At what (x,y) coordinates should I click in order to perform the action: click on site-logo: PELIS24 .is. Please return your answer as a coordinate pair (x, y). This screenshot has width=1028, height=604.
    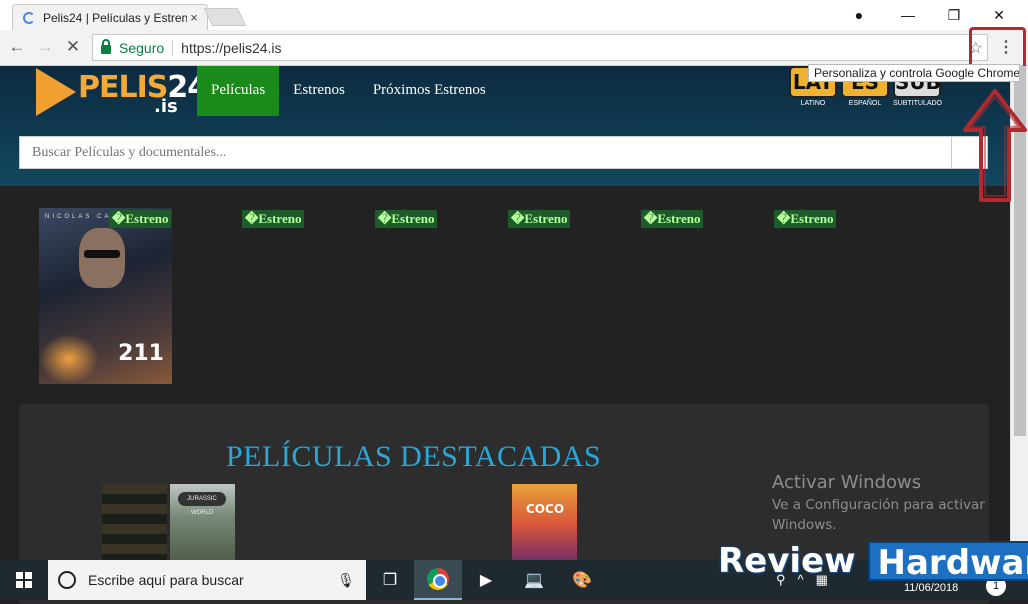
    Looking at the image, I should click on (122, 91).